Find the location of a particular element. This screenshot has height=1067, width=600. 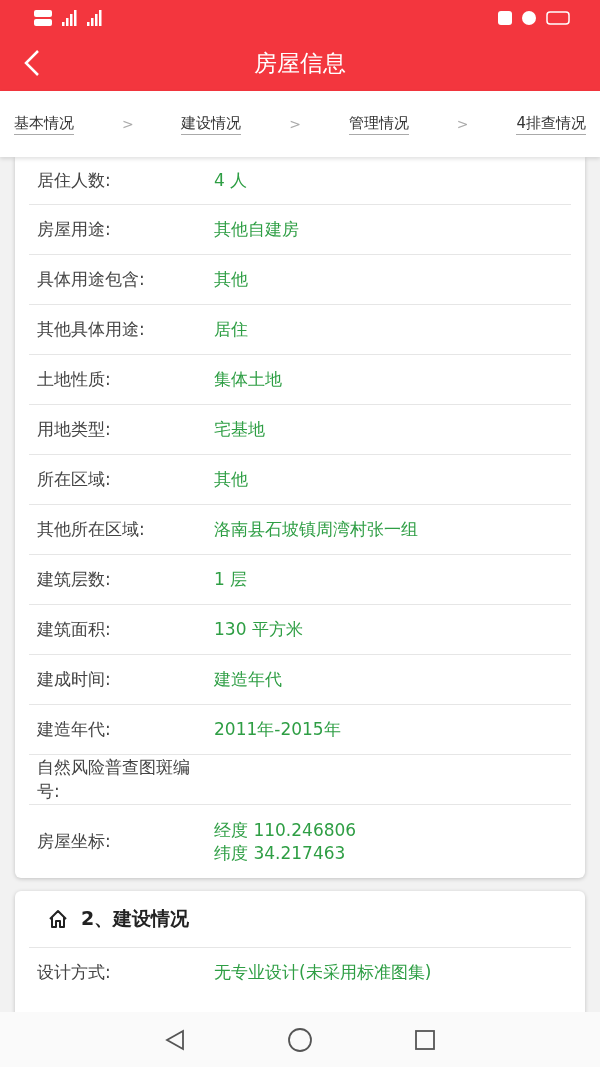

field-label: 用地类型: is located at coordinates (74, 429).